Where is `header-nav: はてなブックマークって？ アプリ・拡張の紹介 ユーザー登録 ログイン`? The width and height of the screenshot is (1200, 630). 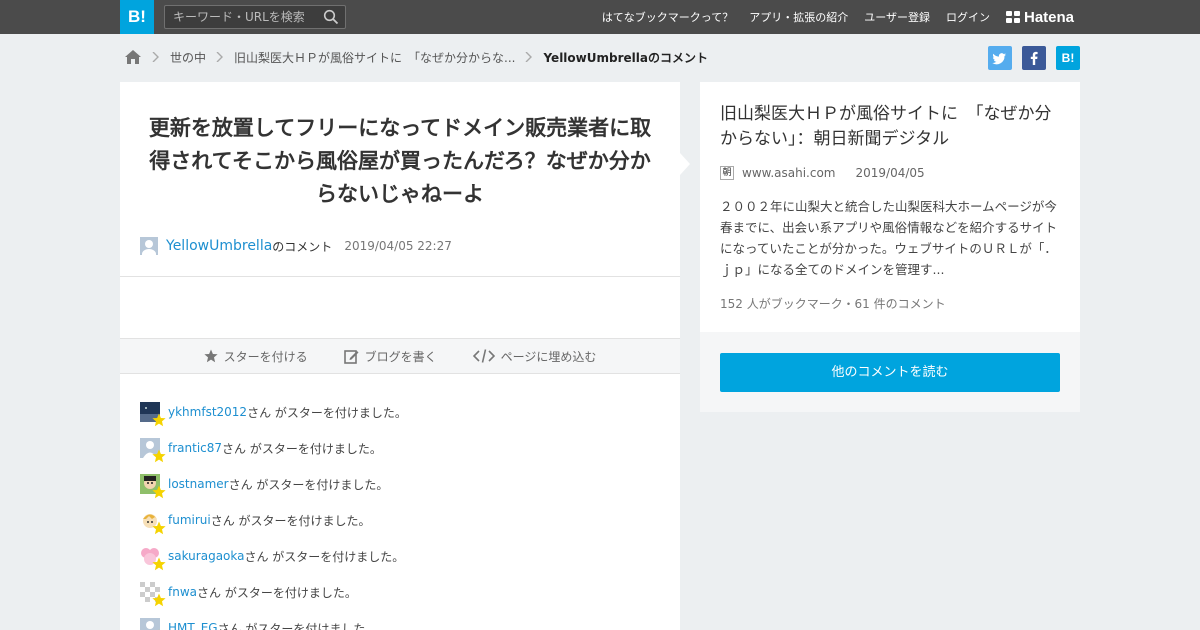 header-nav: はてなブックマークって？ アプリ・拡張の紹介 ユーザー登録 ログイン is located at coordinates (796, 17).